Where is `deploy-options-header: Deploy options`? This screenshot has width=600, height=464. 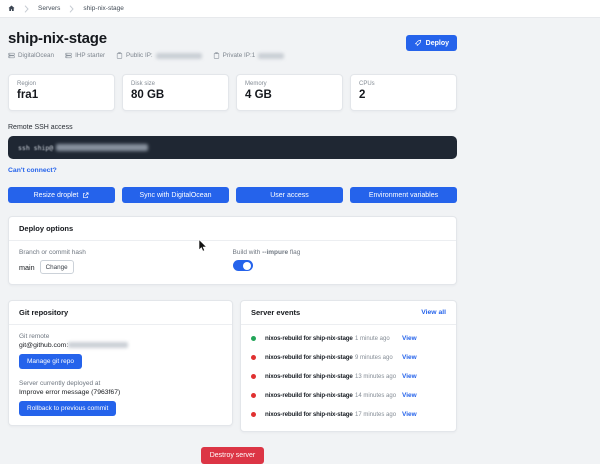 deploy-options-header: Deploy options is located at coordinates (232, 229).